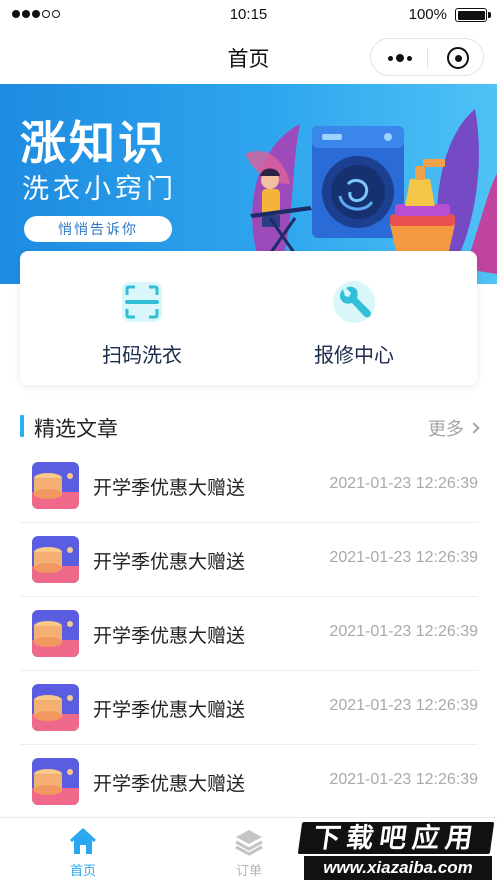 The width and height of the screenshot is (497, 883). I want to click on target-icon, so click(458, 58).